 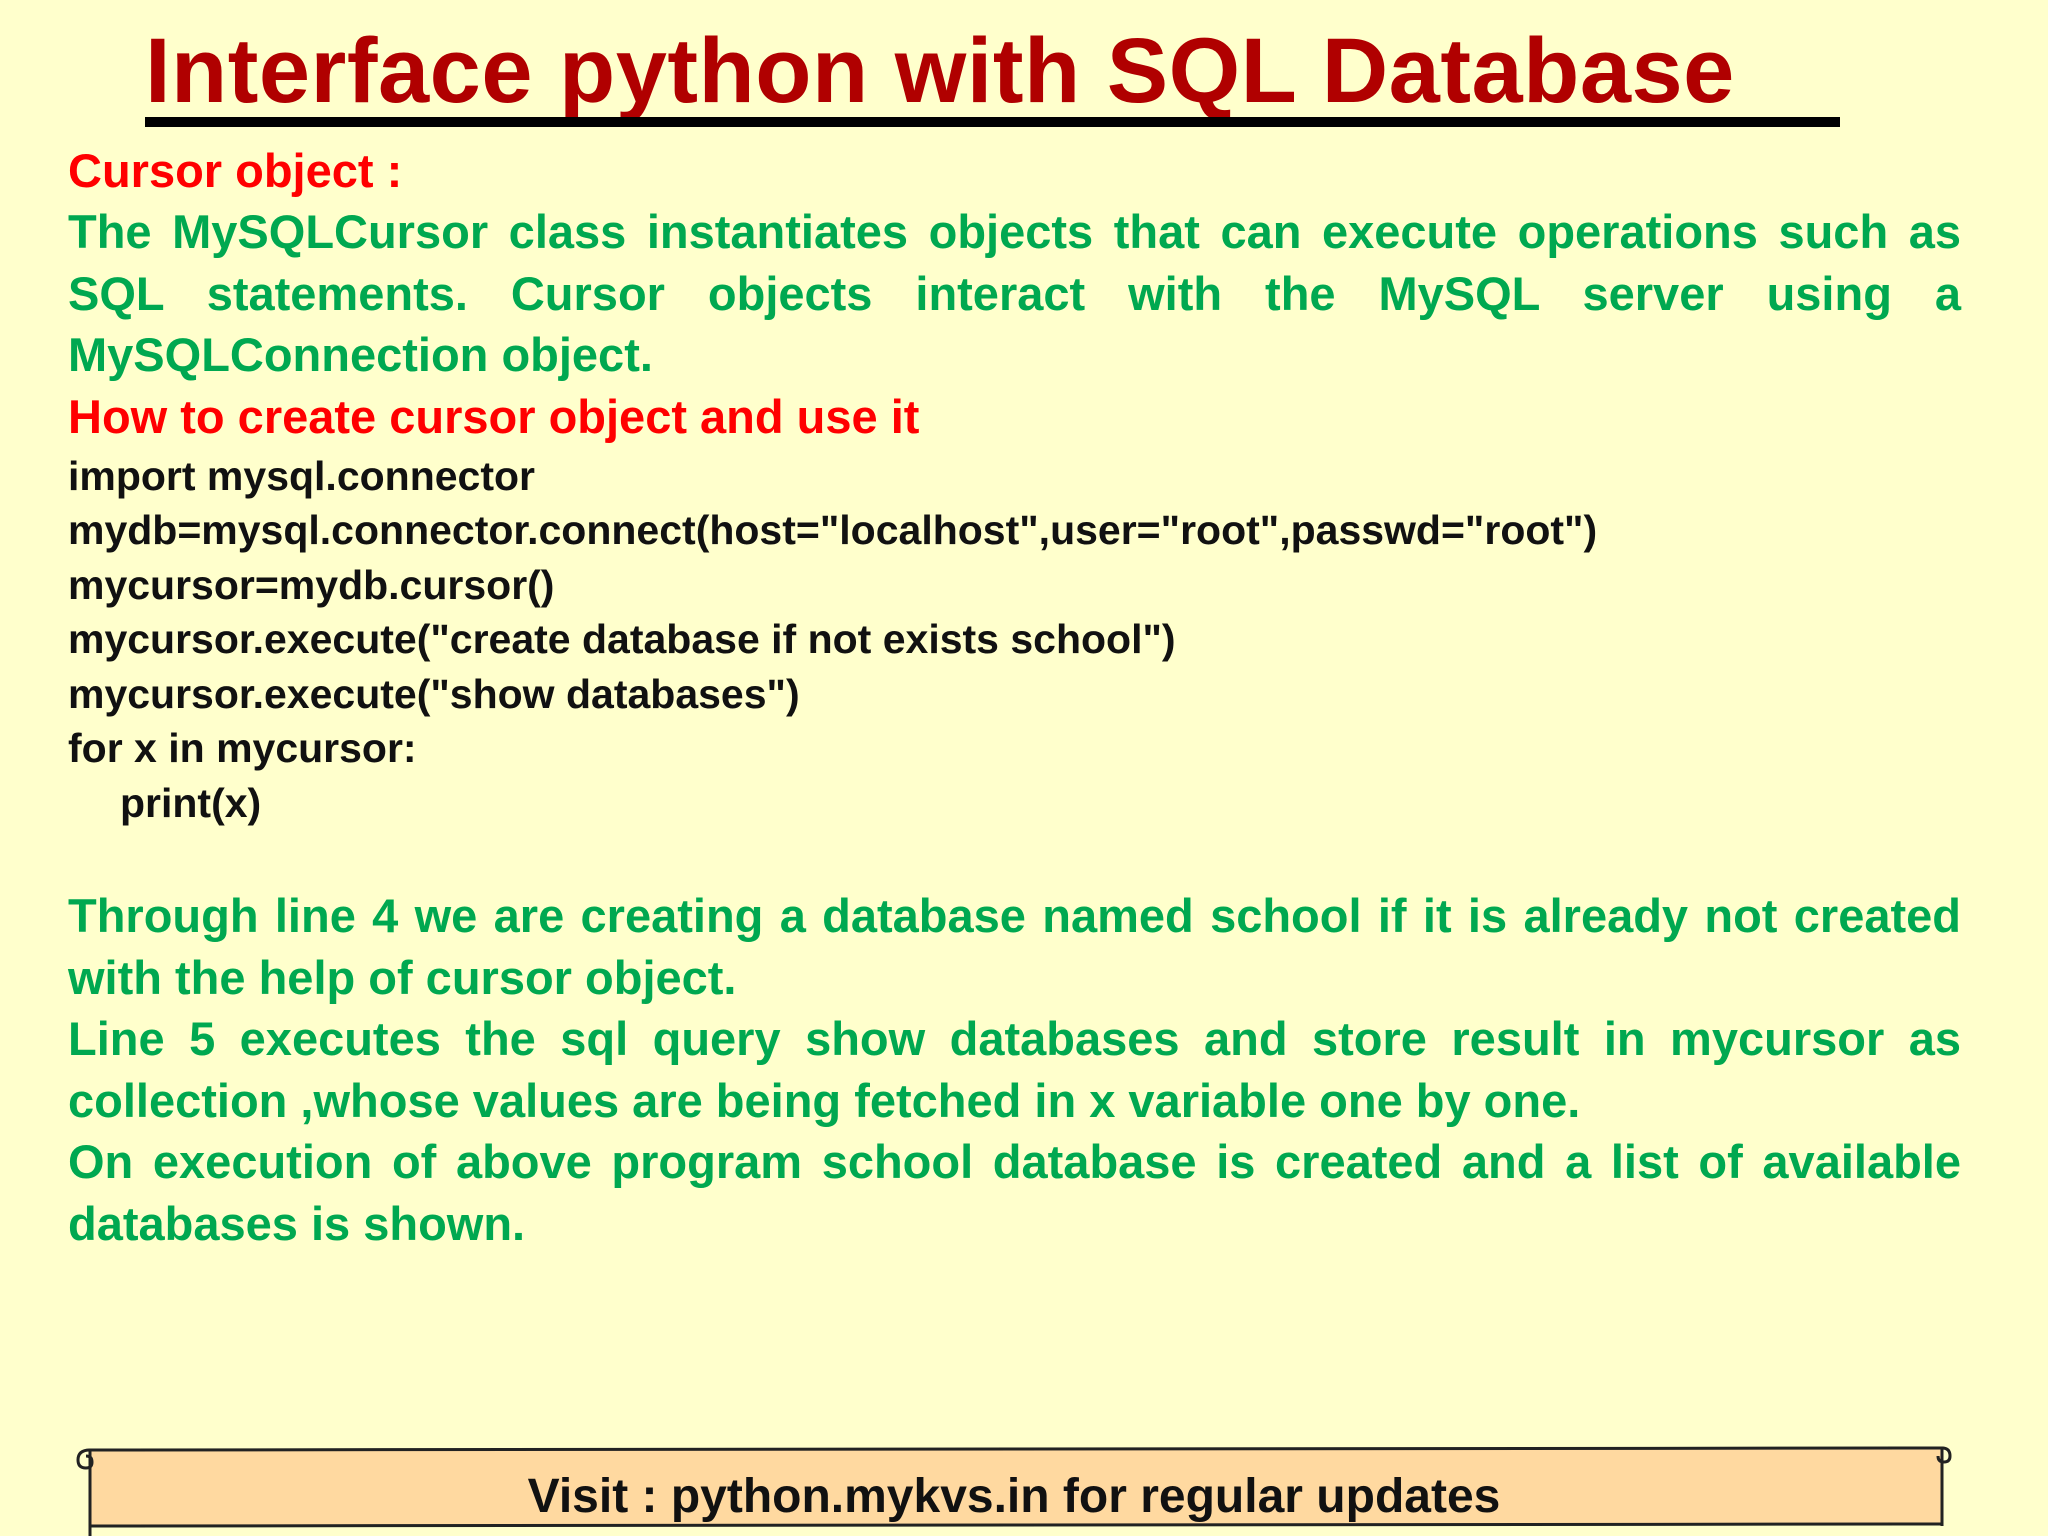 I want to click on code-line-1: import mysql.connector, so click(x=302, y=475).